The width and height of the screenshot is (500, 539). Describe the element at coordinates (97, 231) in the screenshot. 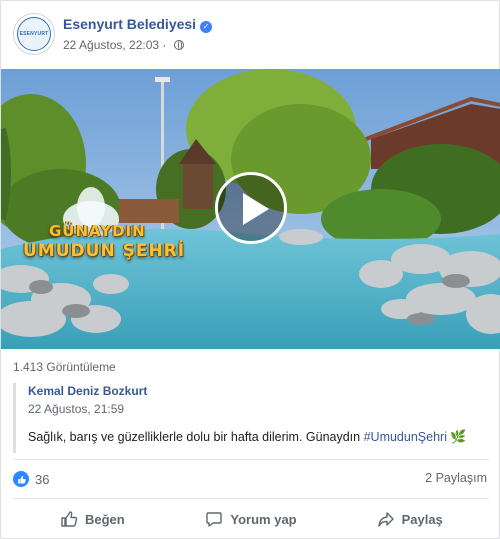

I see `overlay-greeting: GÜNAYDIN` at that location.